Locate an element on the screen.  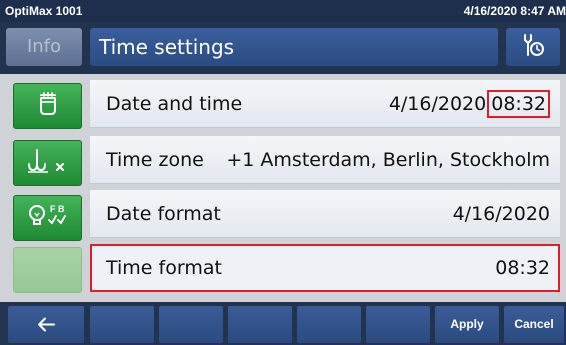
setting-value: 4/16/2020 is located at coordinates (501, 214).